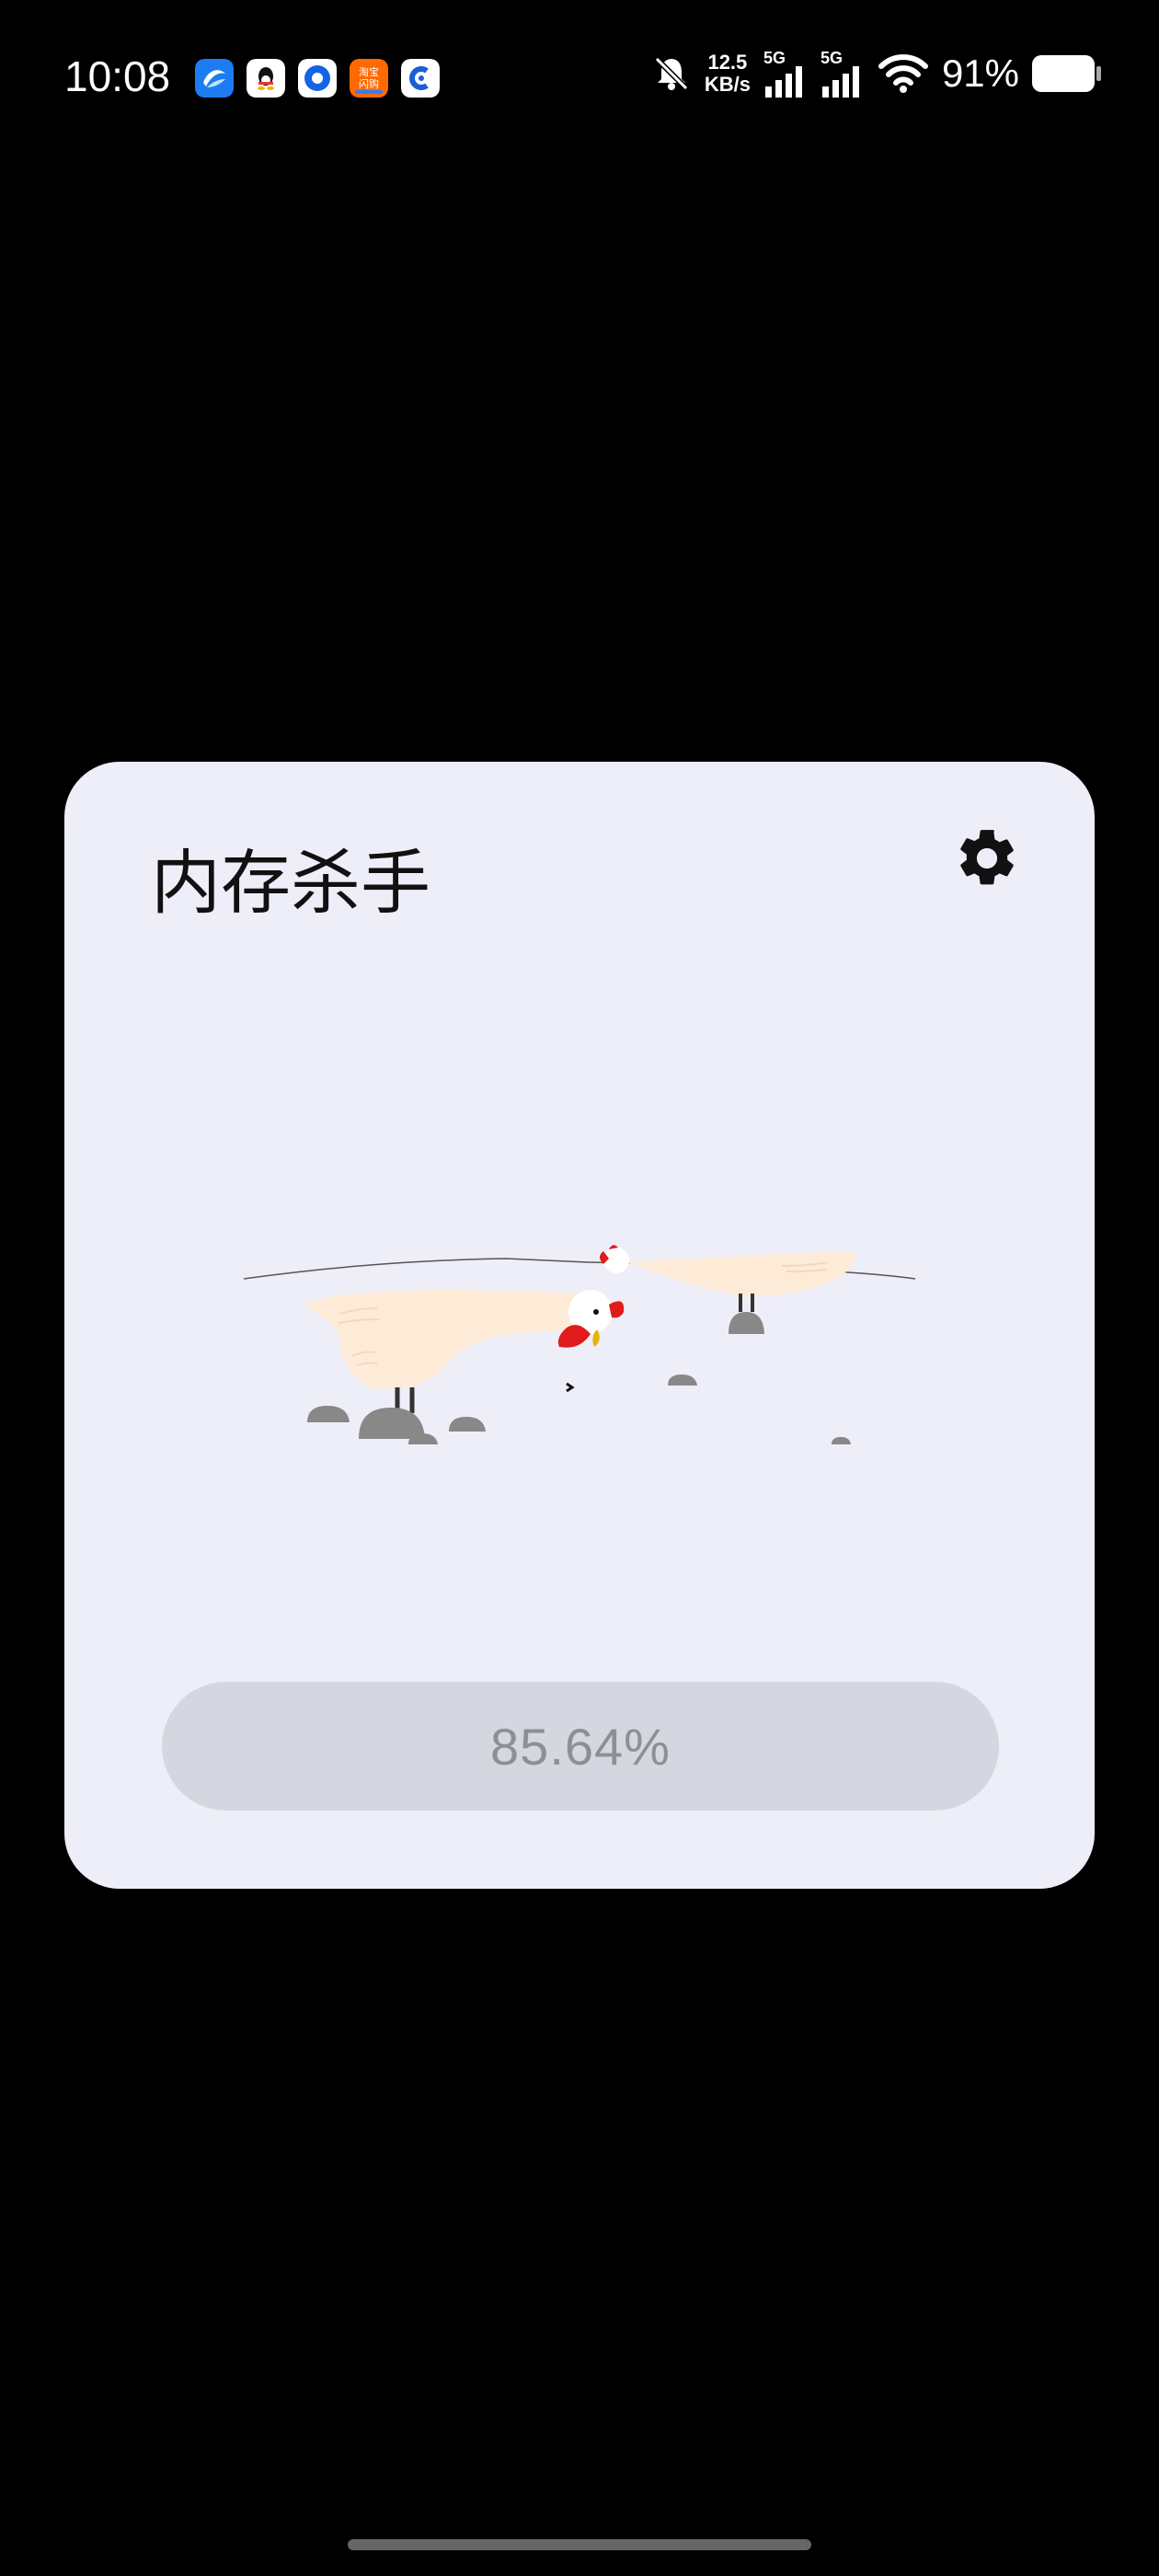  I want to click on seed-mark, so click(570, 1387).